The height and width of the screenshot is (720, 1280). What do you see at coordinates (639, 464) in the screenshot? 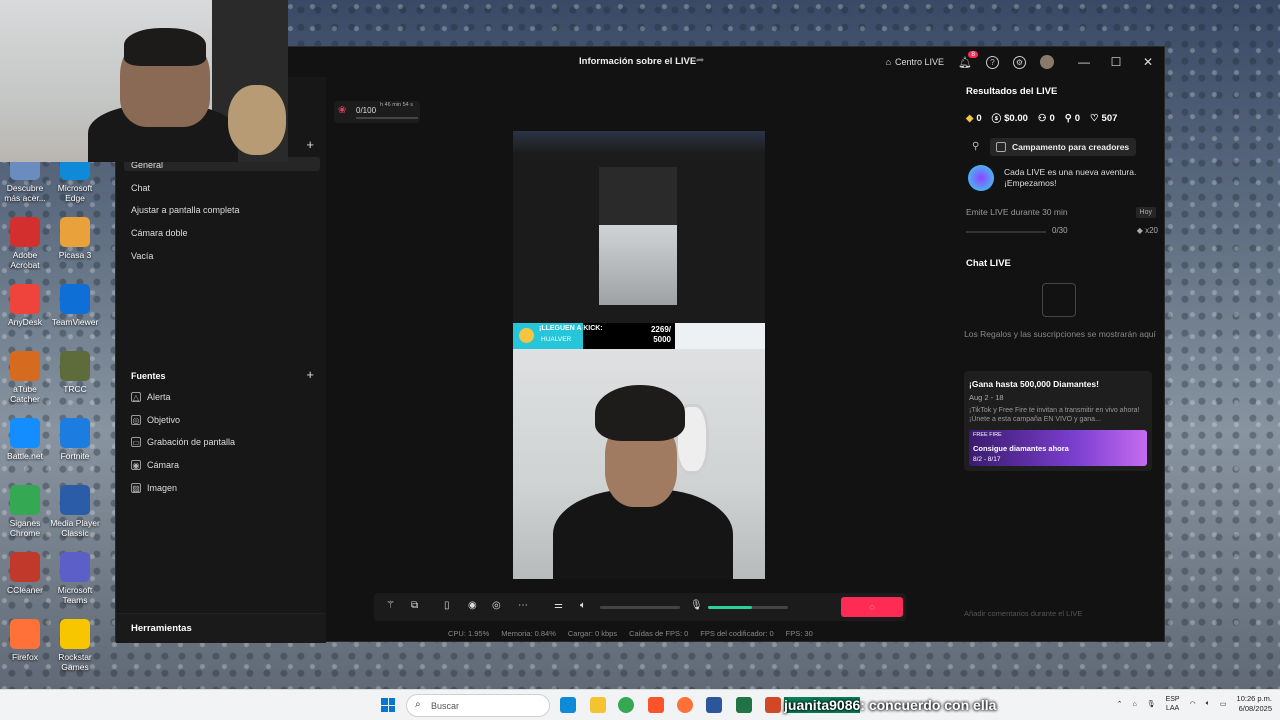
I see `preview-camera` at bounding box center [639, 464].